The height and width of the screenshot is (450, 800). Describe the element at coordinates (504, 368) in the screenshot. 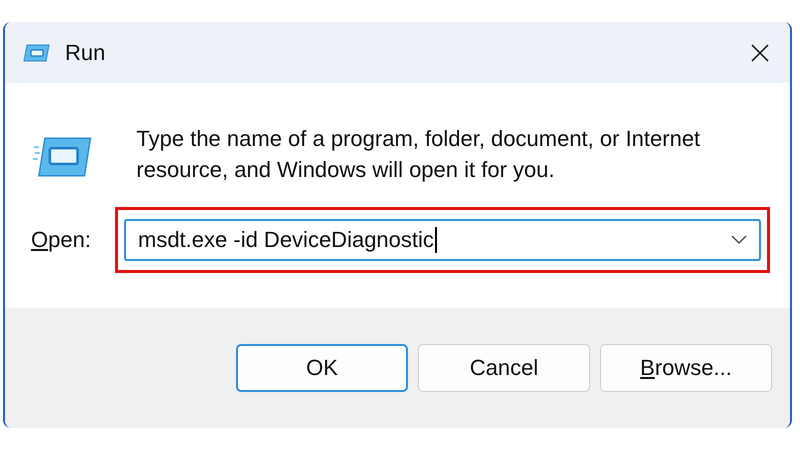

I see `dialog-button: Cancel` at that location.